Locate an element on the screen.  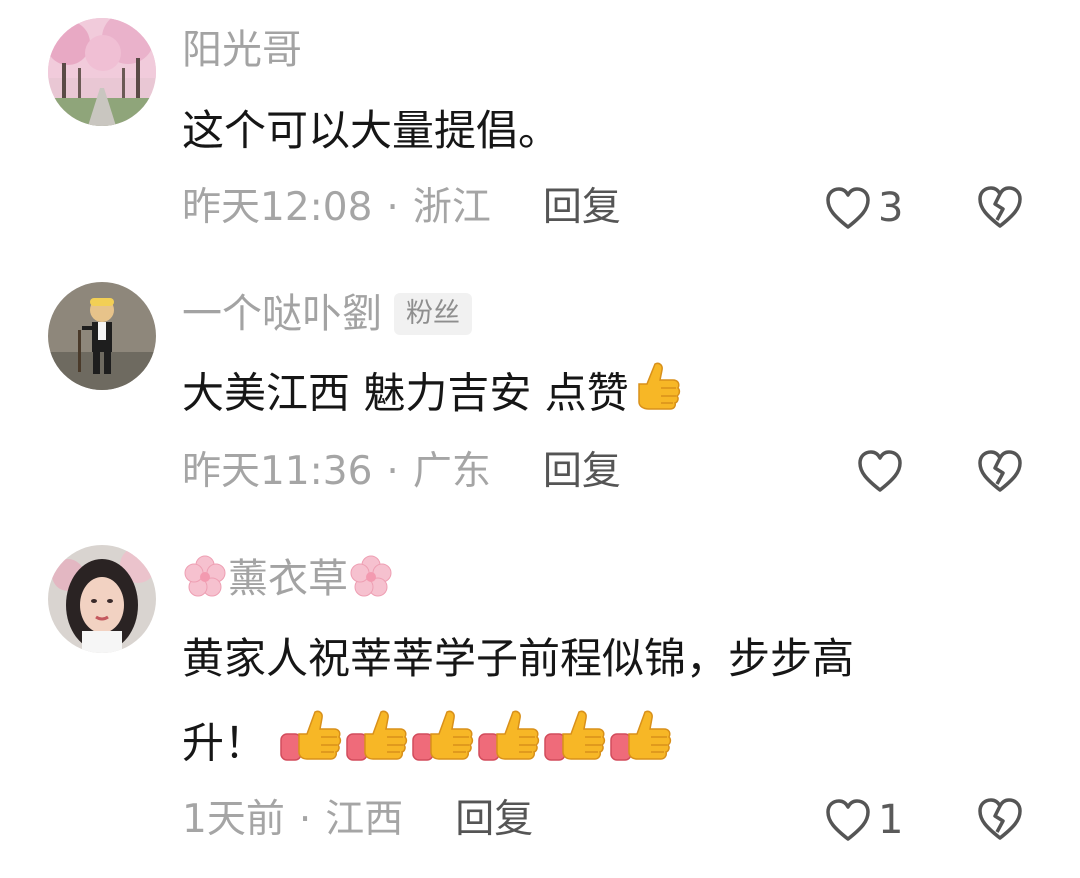
comment-meta: 昨天11:36 · 广东 回复 is located at coordinates (401, 472).